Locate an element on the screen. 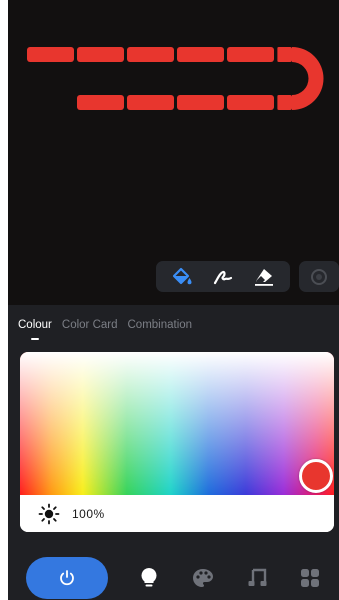 Image resolution: width=339 pixels, height=600 pixels. tab-combination: Combination is located at coordinates (160, 325).